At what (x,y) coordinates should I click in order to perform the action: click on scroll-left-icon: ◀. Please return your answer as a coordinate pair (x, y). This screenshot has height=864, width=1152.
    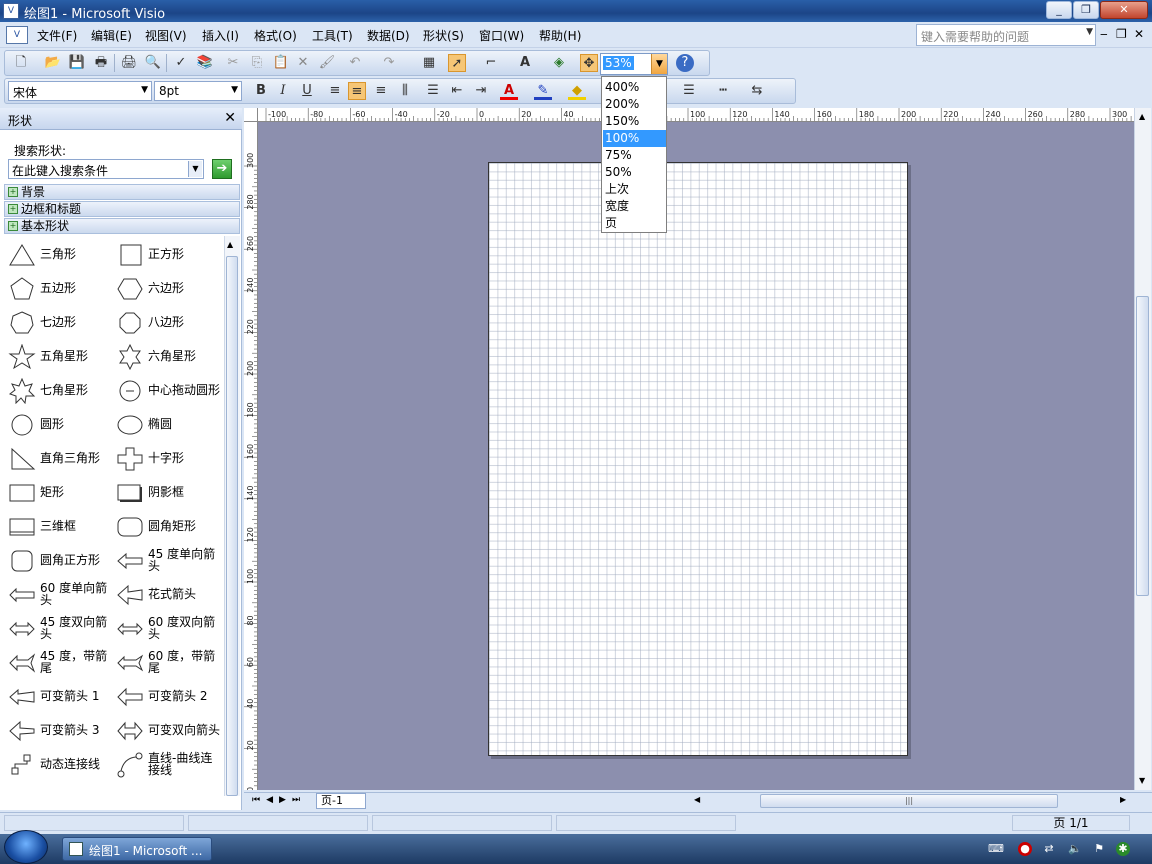
    Looking at the image, I should click on (697, 799).